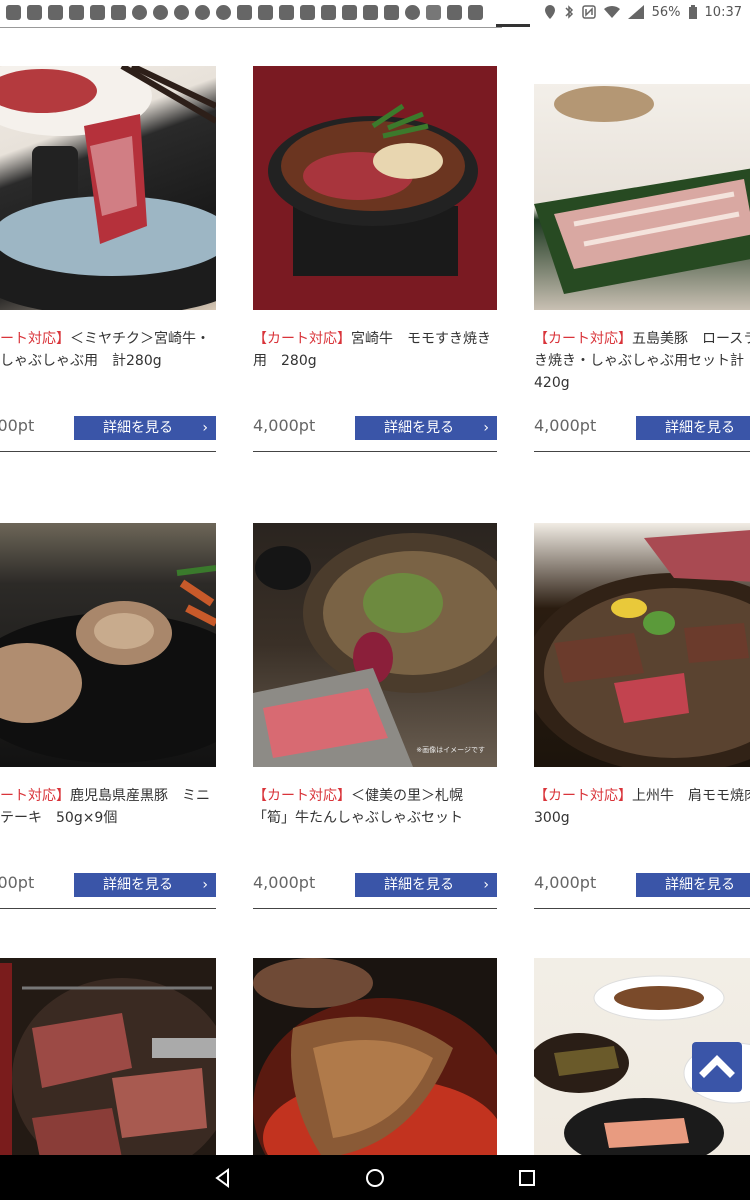 This screenshot has height=1200, width=750. Describe the element at coordinates (118, 12) in the screenshot. I see `news-icon` at that location.